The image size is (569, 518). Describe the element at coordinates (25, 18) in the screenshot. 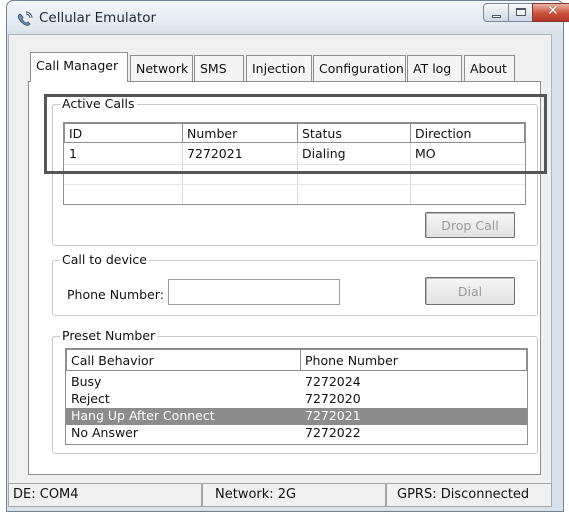

I see `phone-app-icon` at that location.